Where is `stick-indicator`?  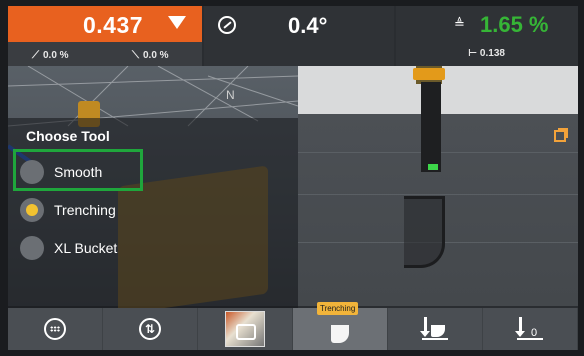
stick-indicator is located at coordinates (433, 167).